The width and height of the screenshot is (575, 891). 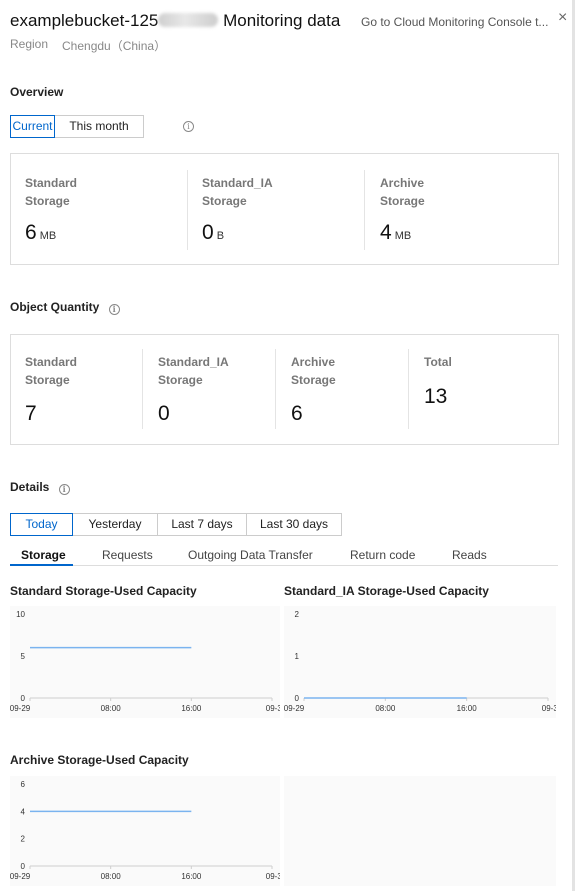 What do you see at coordinates (282, 20) in the screenshot?
I see `title-suffix: Monitoring data` at bounding box center [282, 20].